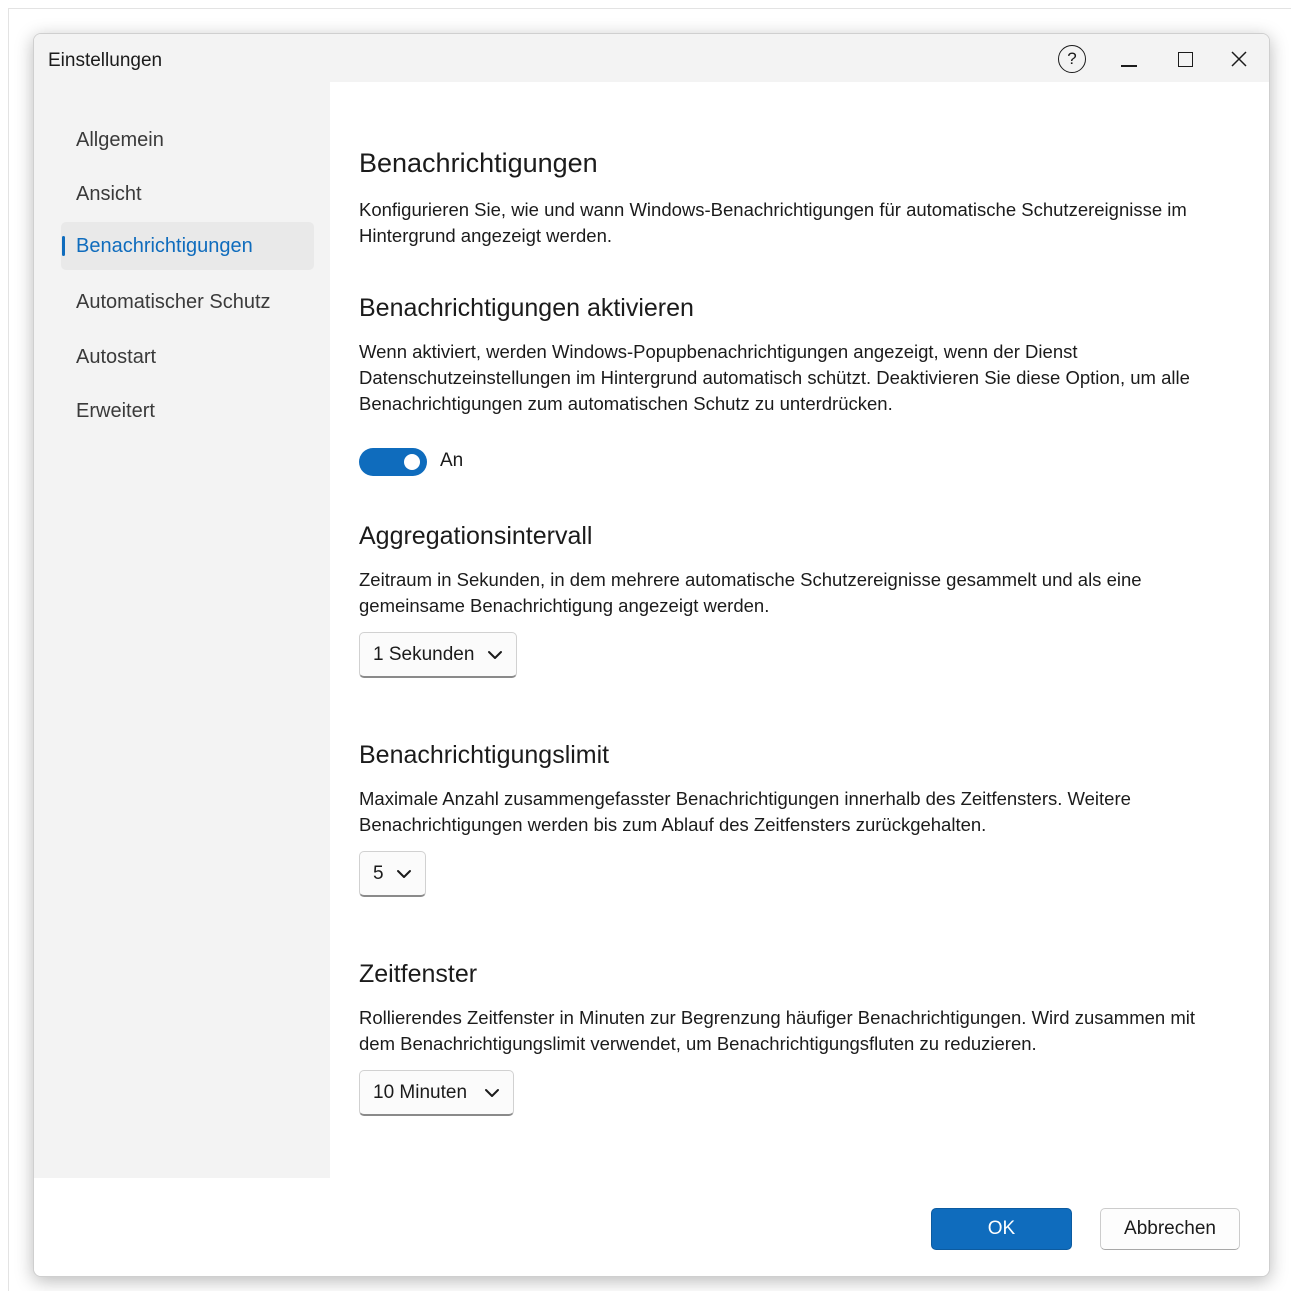 The image size is (1291, 1291). I want to click on aggregation-interval-dropdown: 1 Sekunden, so click(438, 655).